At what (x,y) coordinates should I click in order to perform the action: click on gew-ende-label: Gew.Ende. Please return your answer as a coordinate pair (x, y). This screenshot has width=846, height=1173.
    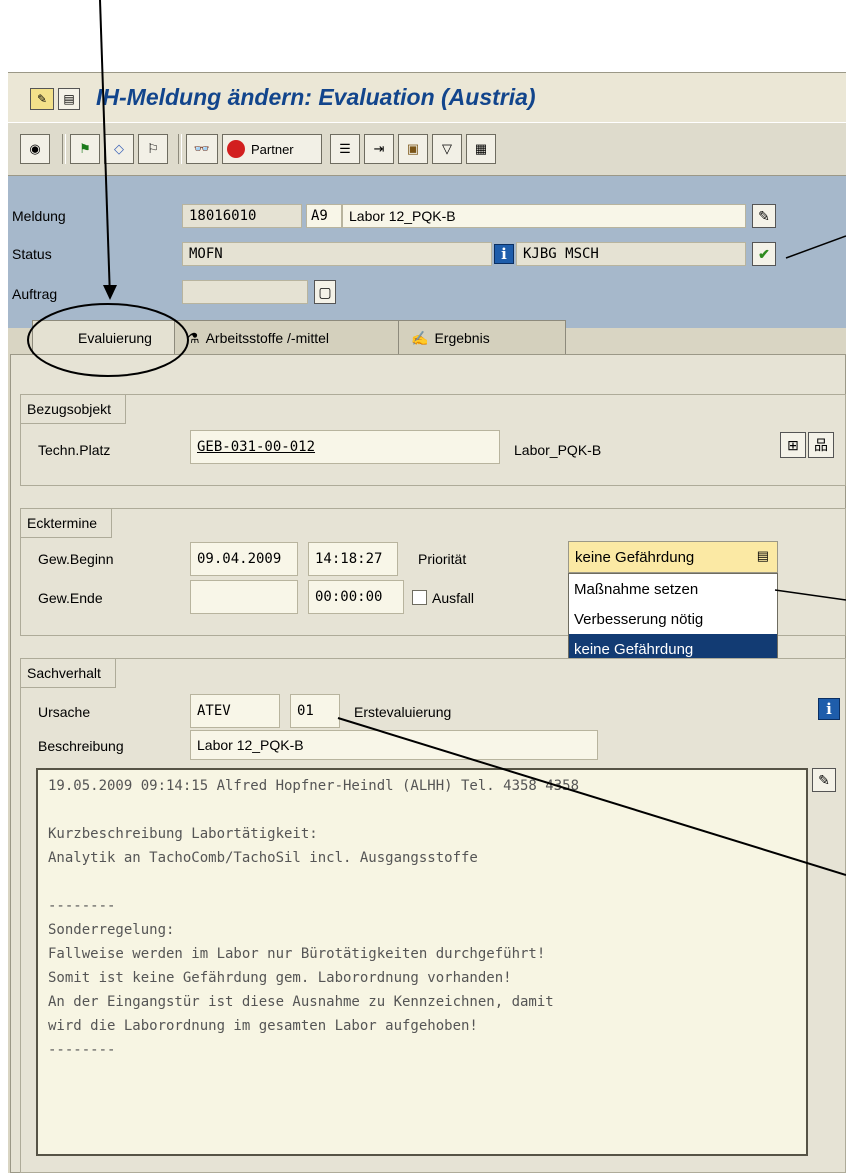
    Looking at the image, I should click on (70, 598).